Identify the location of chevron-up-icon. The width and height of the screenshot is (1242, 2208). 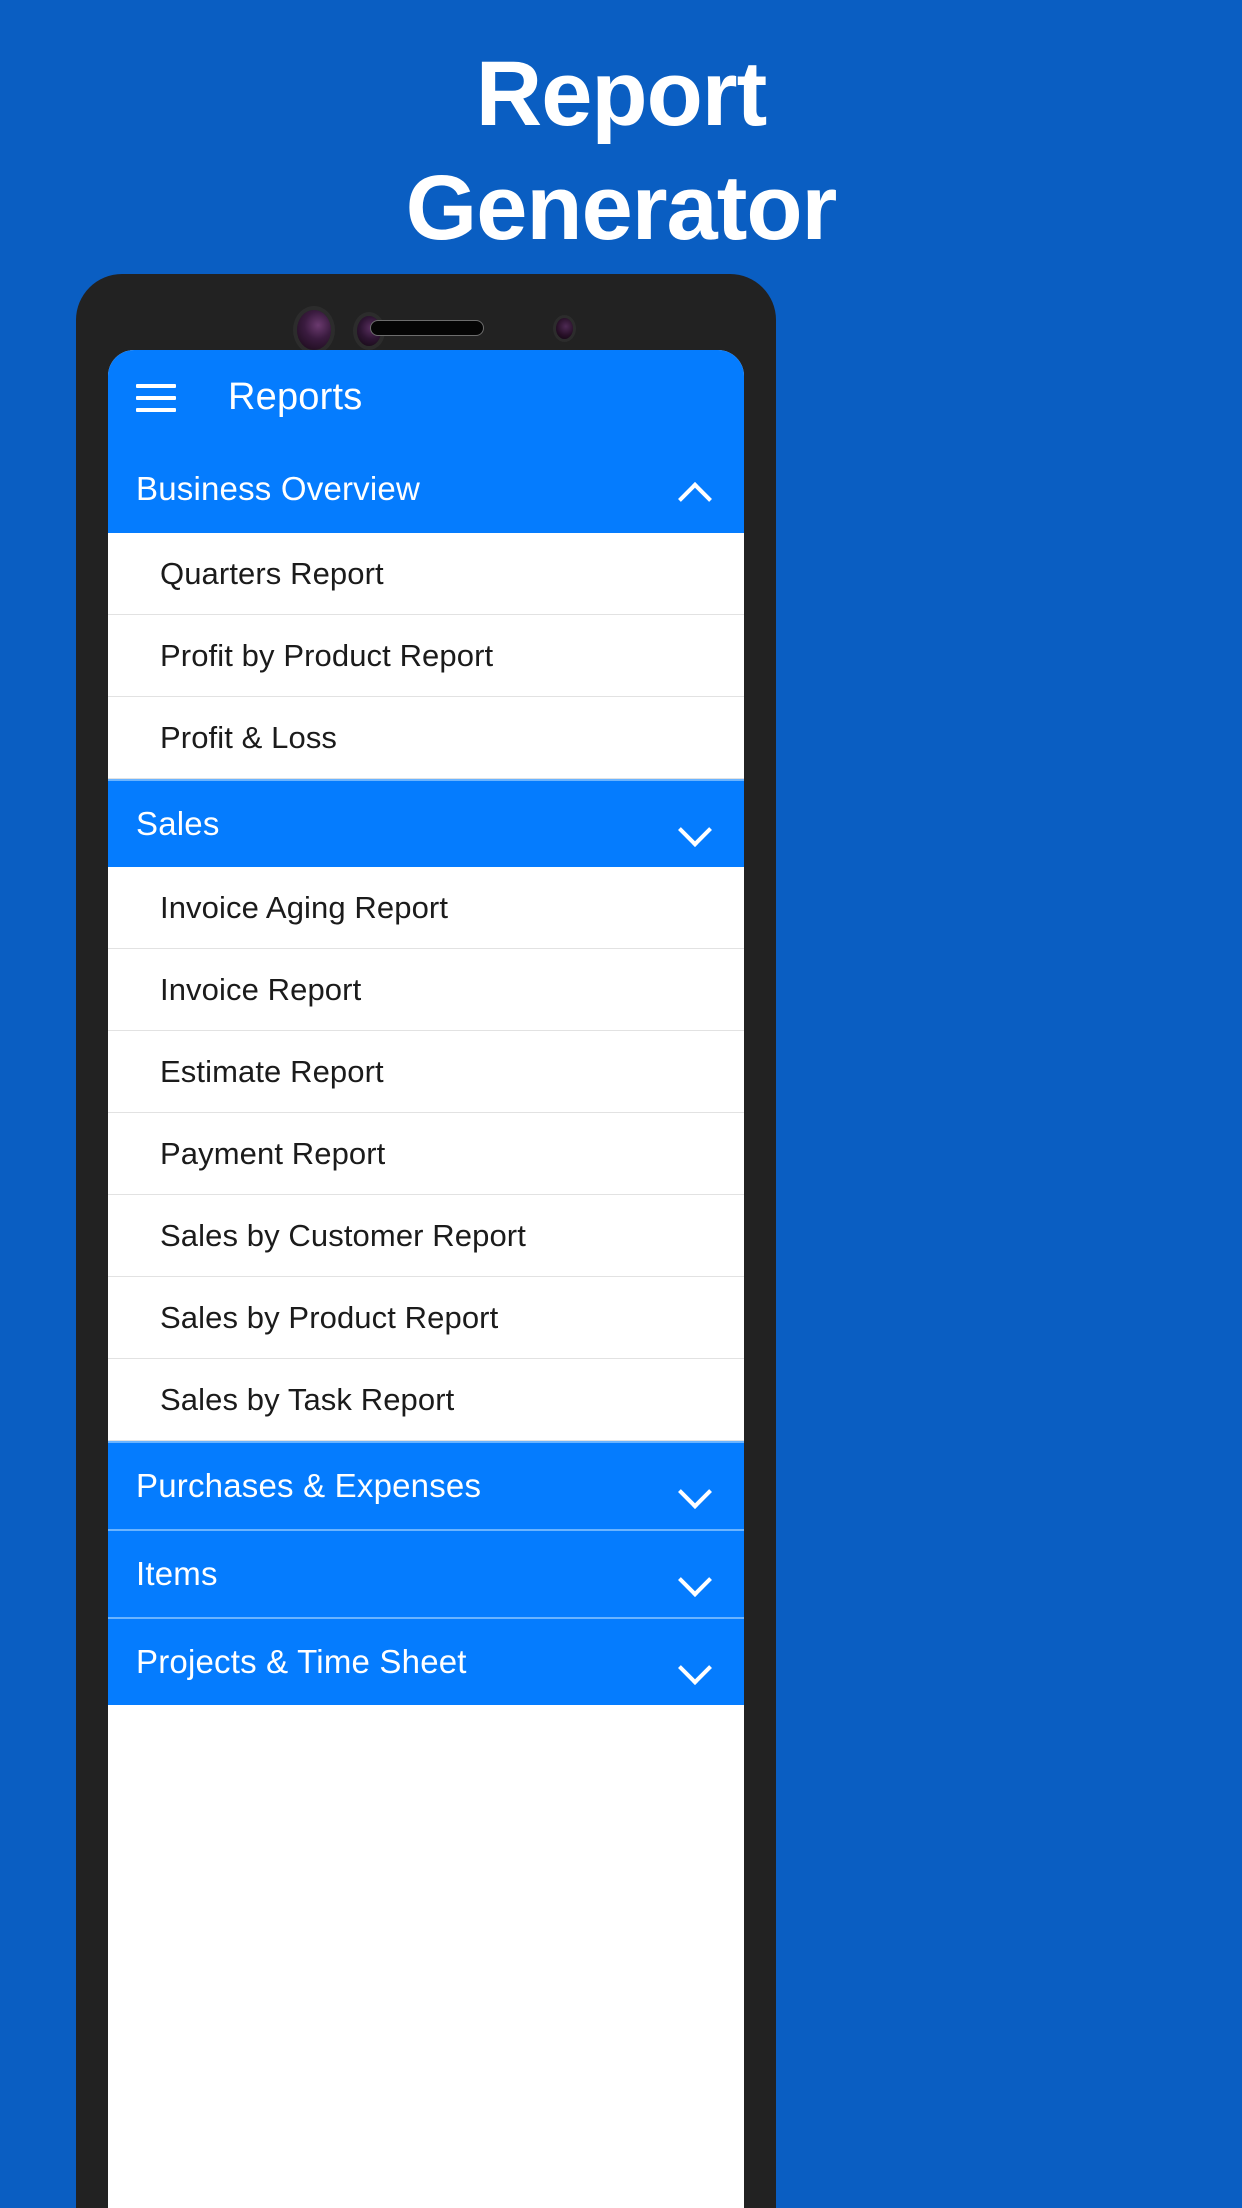
(695, 489).